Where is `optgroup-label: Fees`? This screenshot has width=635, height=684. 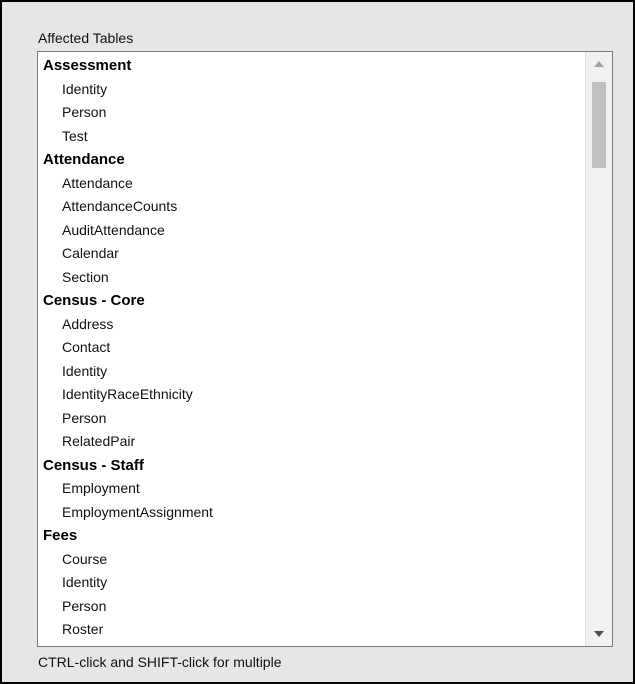 optgroup-label: Fees is located at coordinates (60, 535).